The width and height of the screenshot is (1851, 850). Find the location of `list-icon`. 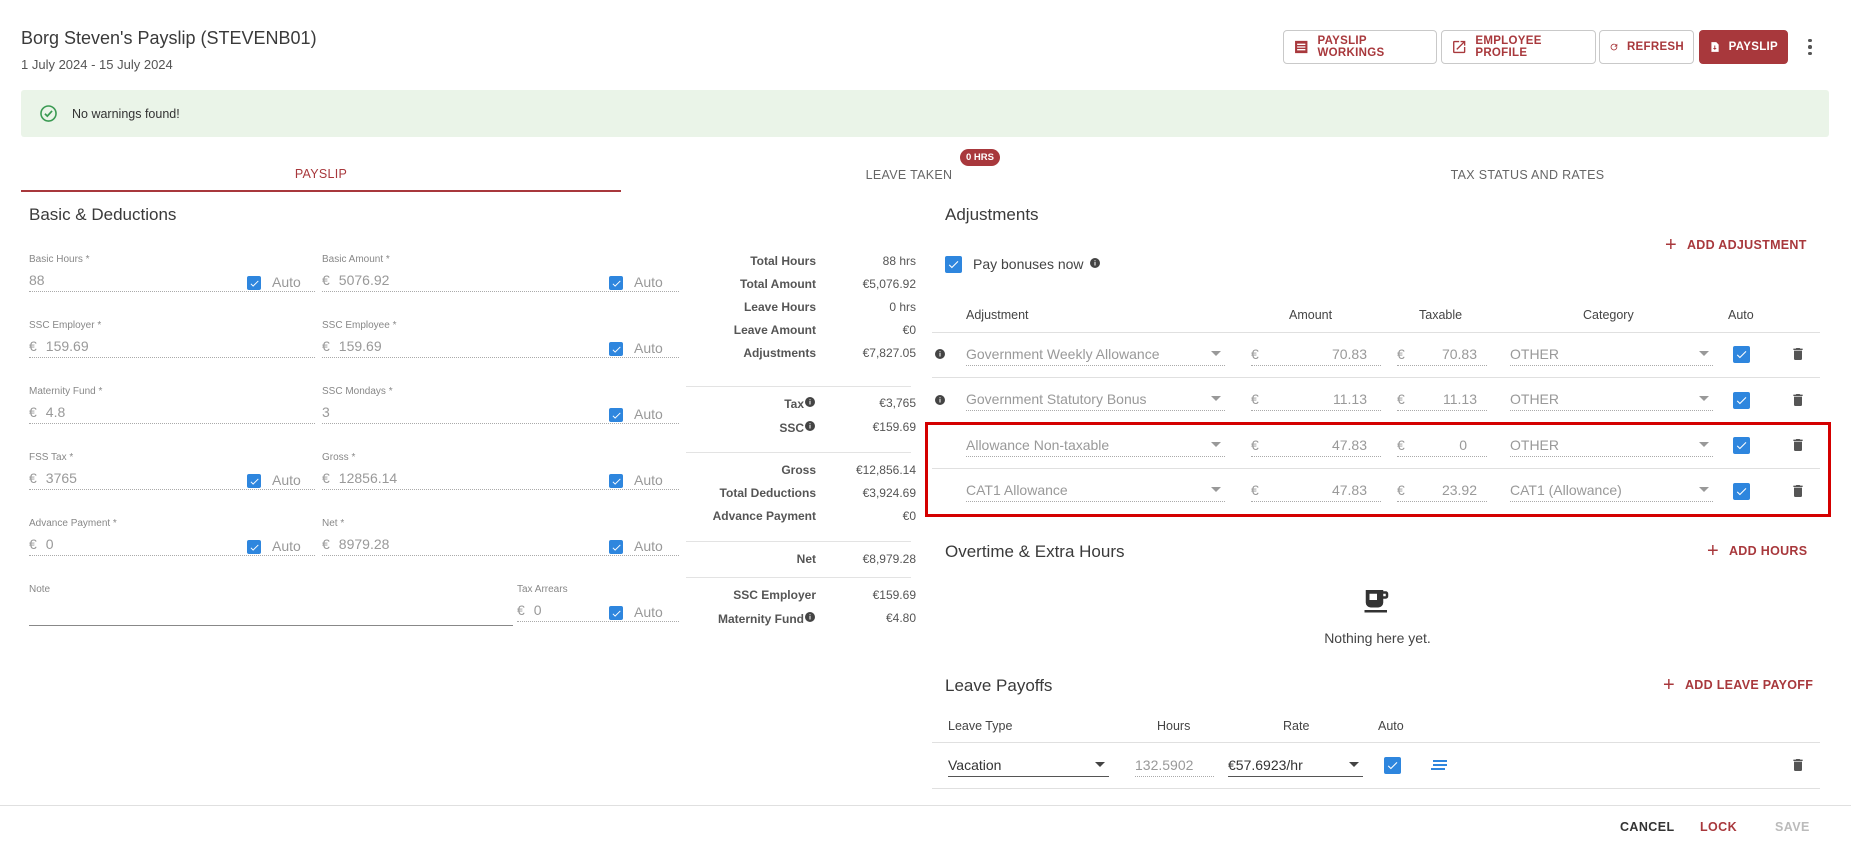

list-icon is located at coordinates (1301, 47).